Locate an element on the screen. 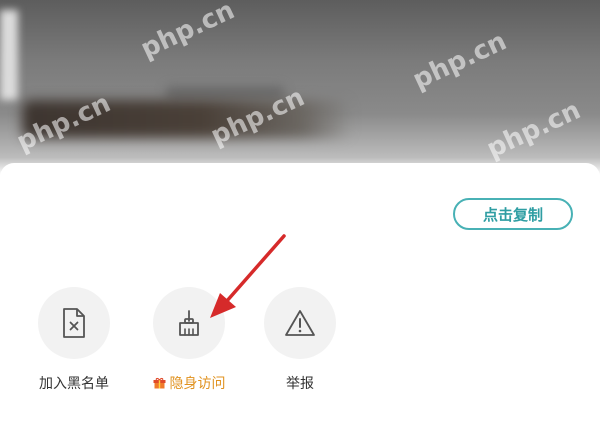  report-button: 举报 is located at coordinates (300, 340).